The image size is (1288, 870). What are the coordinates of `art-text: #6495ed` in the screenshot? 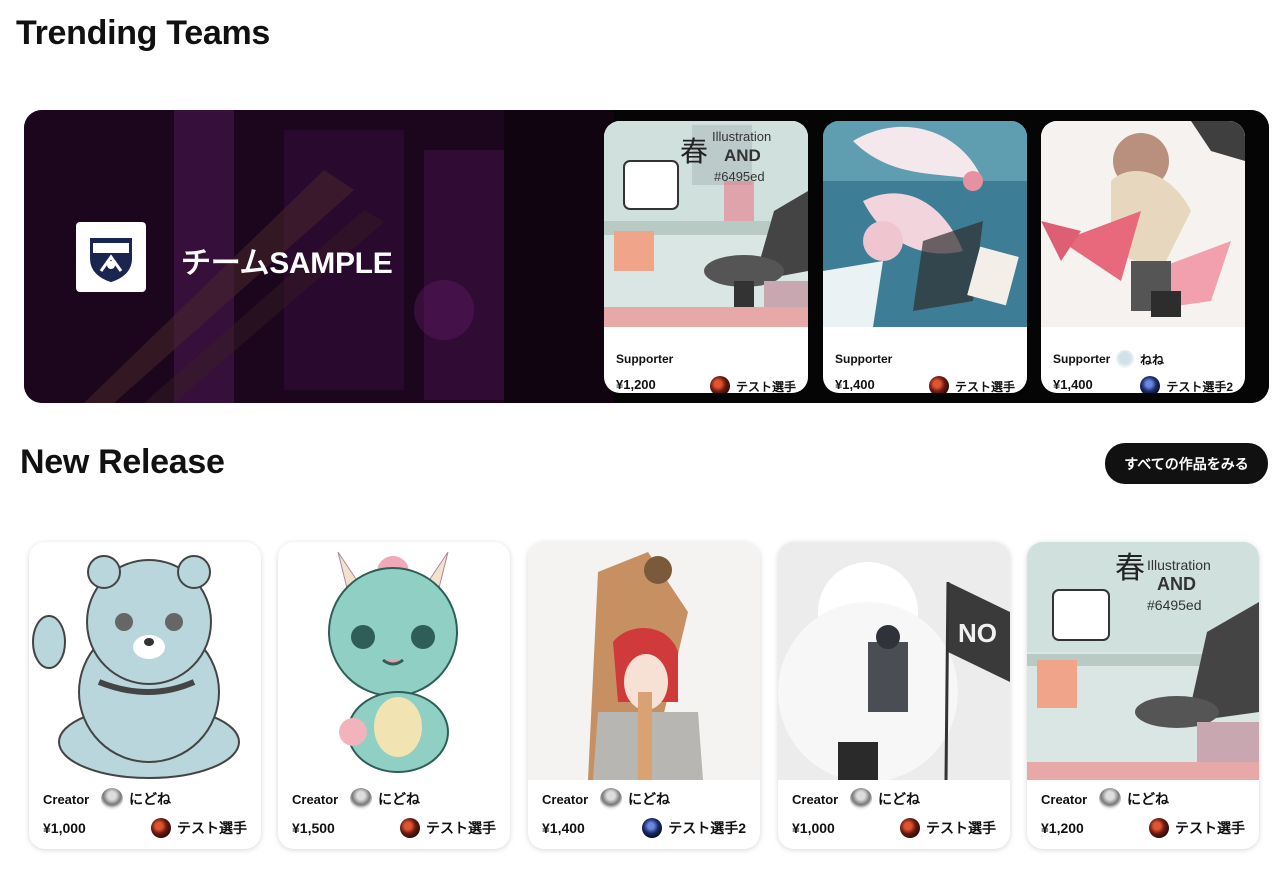 It's located at (1174, 605).